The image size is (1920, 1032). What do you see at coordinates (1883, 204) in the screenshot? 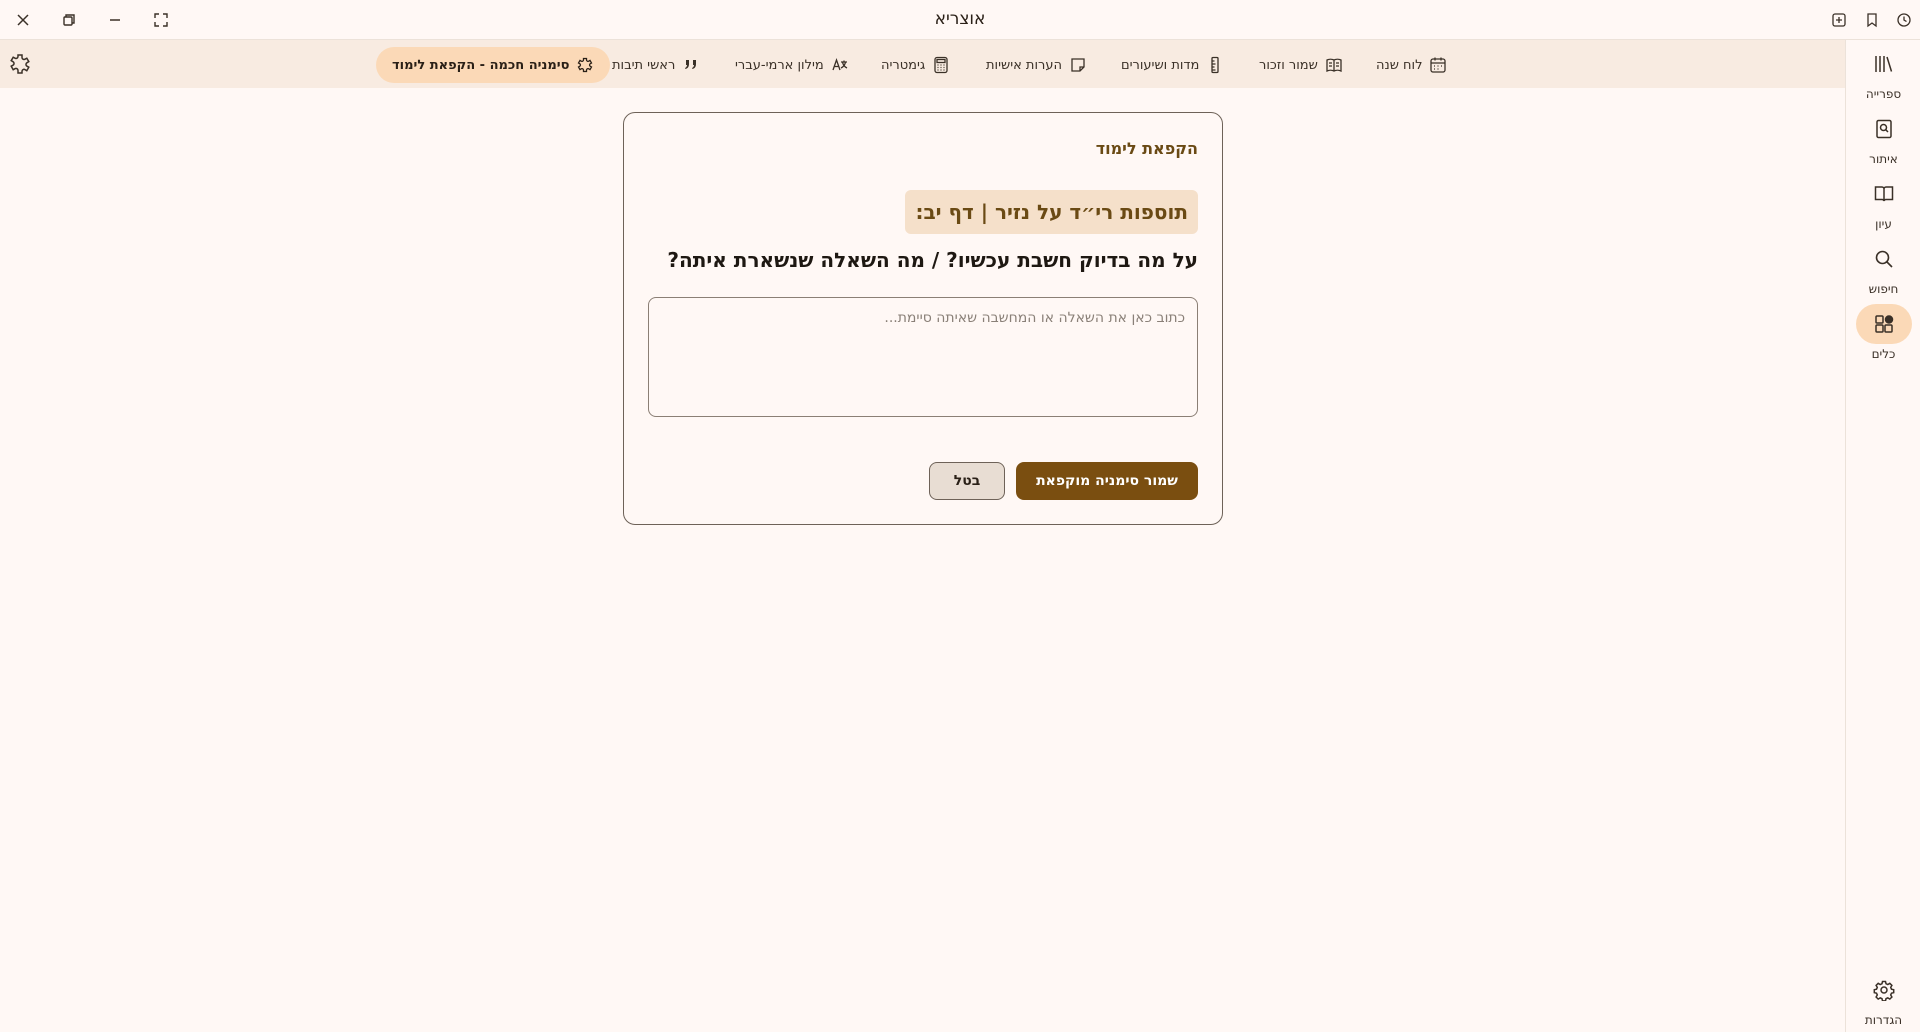
I see `rail-item-study: עיון` at bounding box center [1883, 204].